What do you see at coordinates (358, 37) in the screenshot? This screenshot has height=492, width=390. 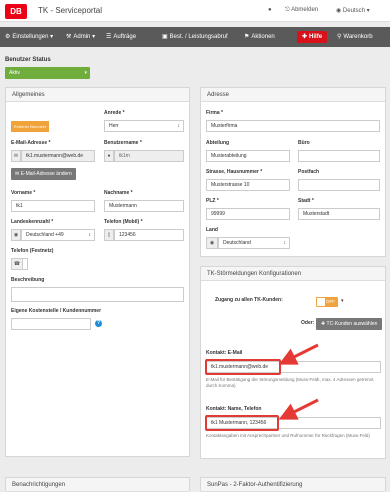 I see `nav-warenkorb-label: Warenkorb` at bounding box center [358, 37].